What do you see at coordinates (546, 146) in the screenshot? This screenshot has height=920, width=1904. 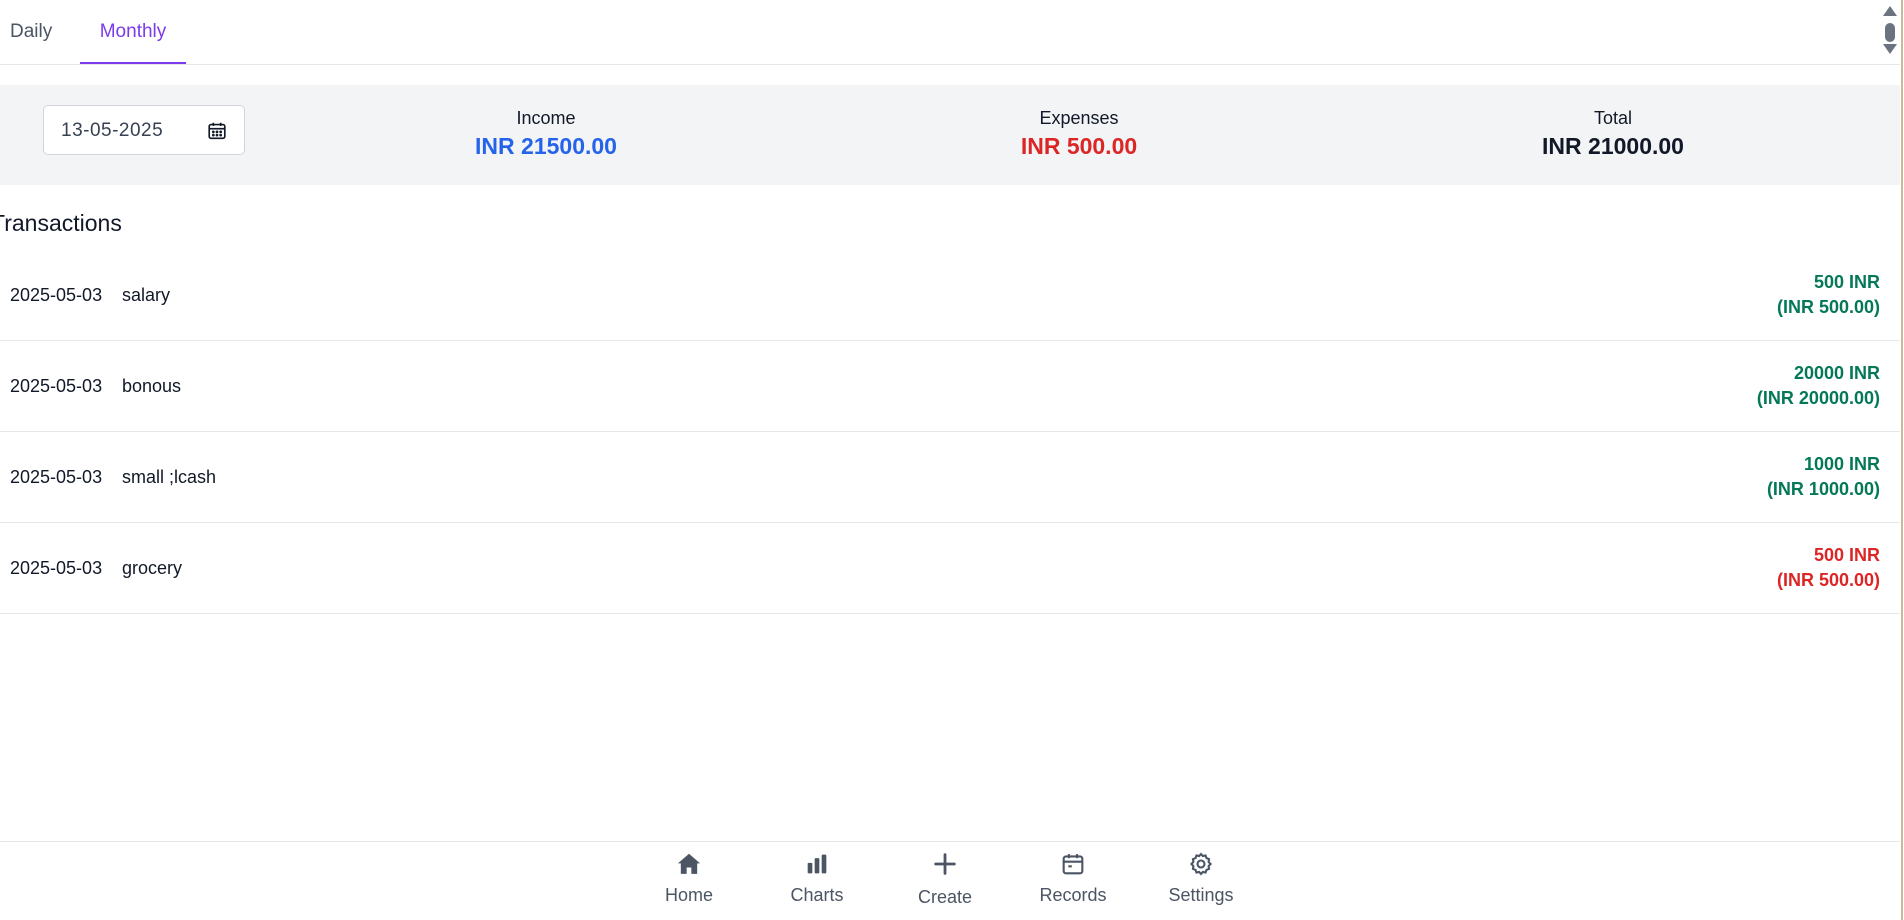 I see `income-value: INR 21500.00` at bounding box center [546, 146].